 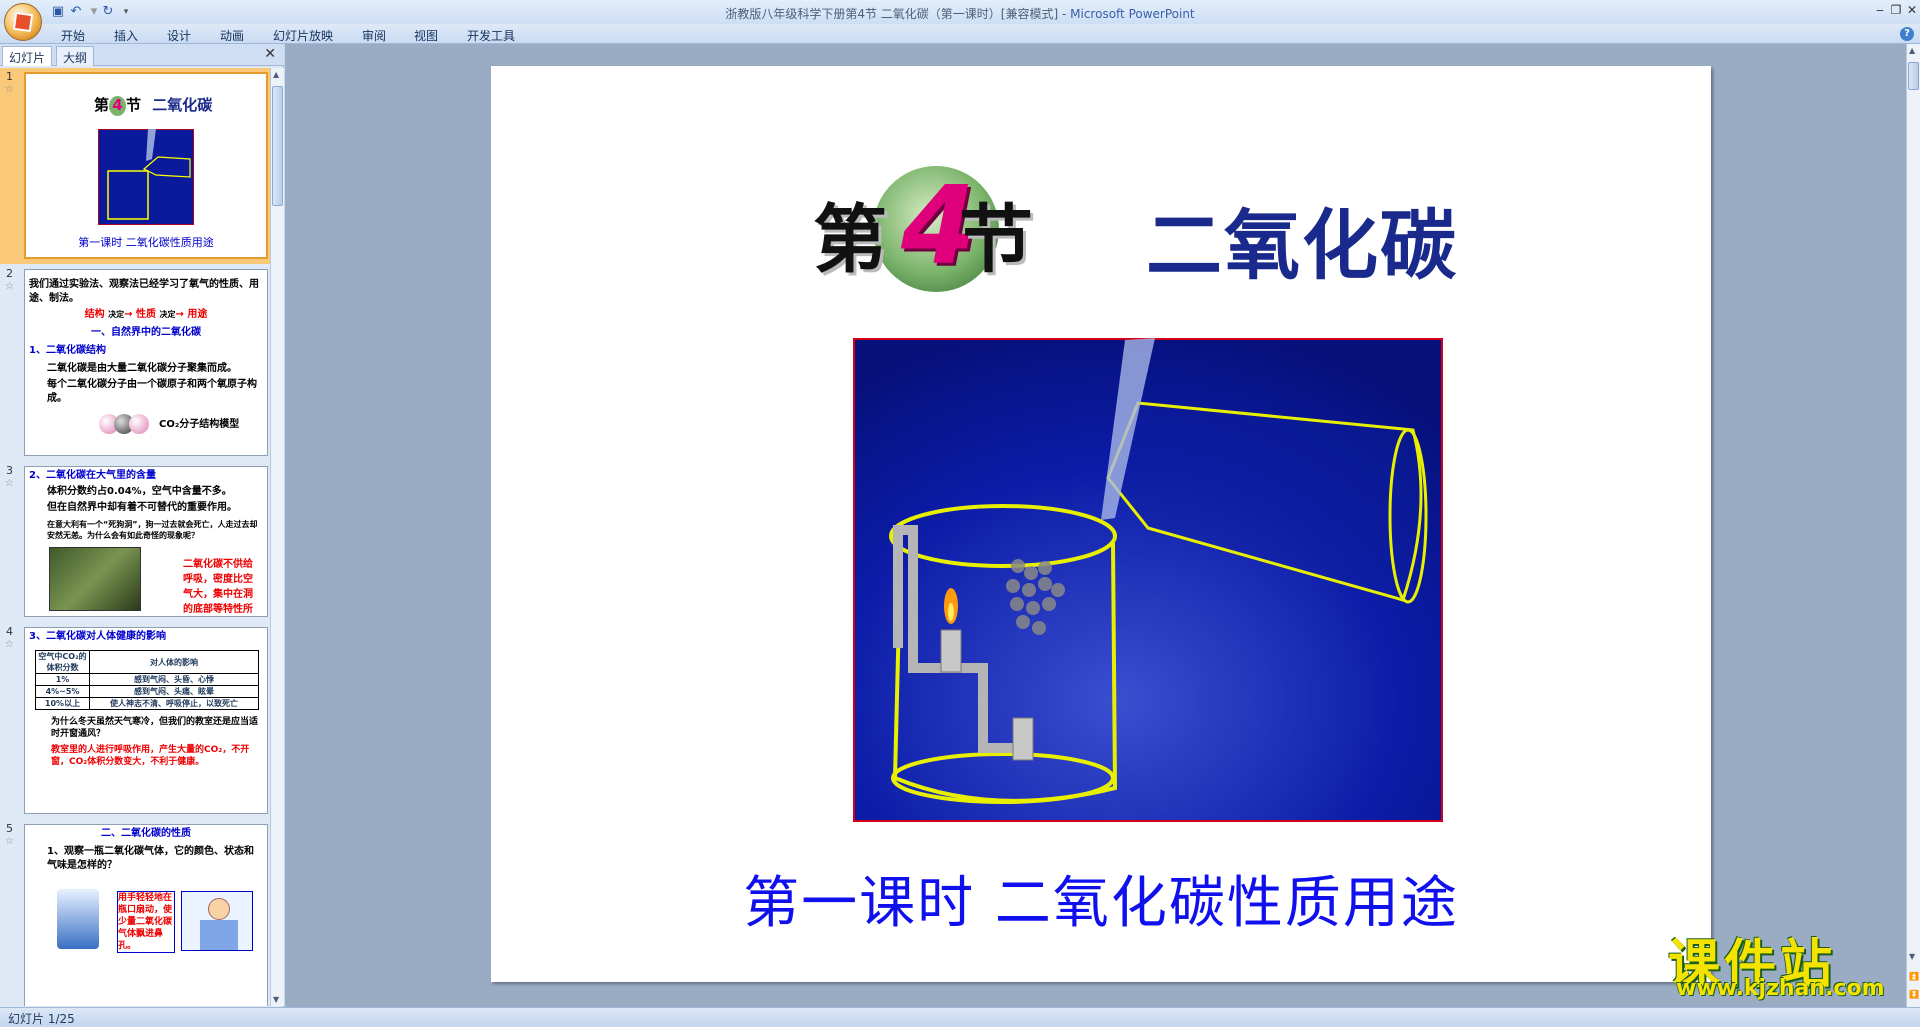 What do you see at coordinates (1914, 976) in the screenshot?
I see `previous-slide-icon: ⏫` at bounding box center [1914, 976].